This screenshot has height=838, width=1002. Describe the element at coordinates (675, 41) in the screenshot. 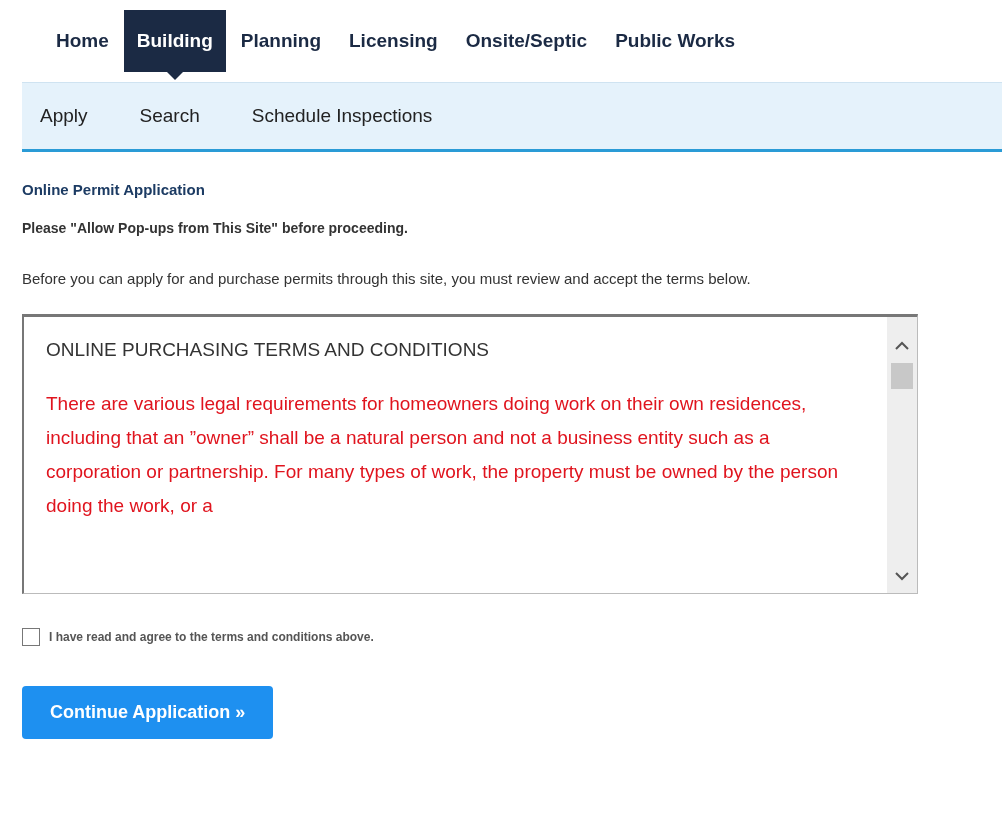

I see `nav-tab: Public Works` at that location.